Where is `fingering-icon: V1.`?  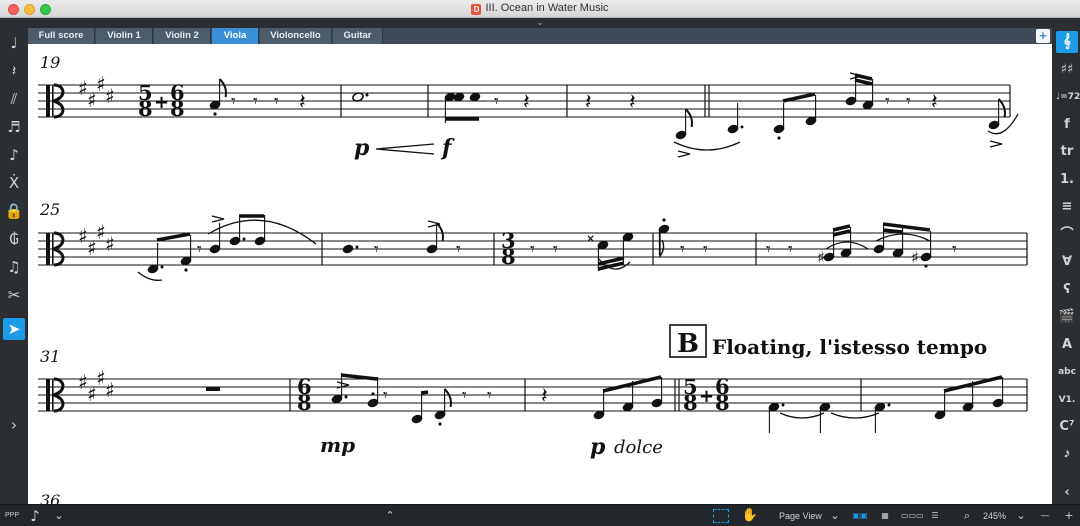 fingering-icon: V1. is located at coordinates (1067, 400).